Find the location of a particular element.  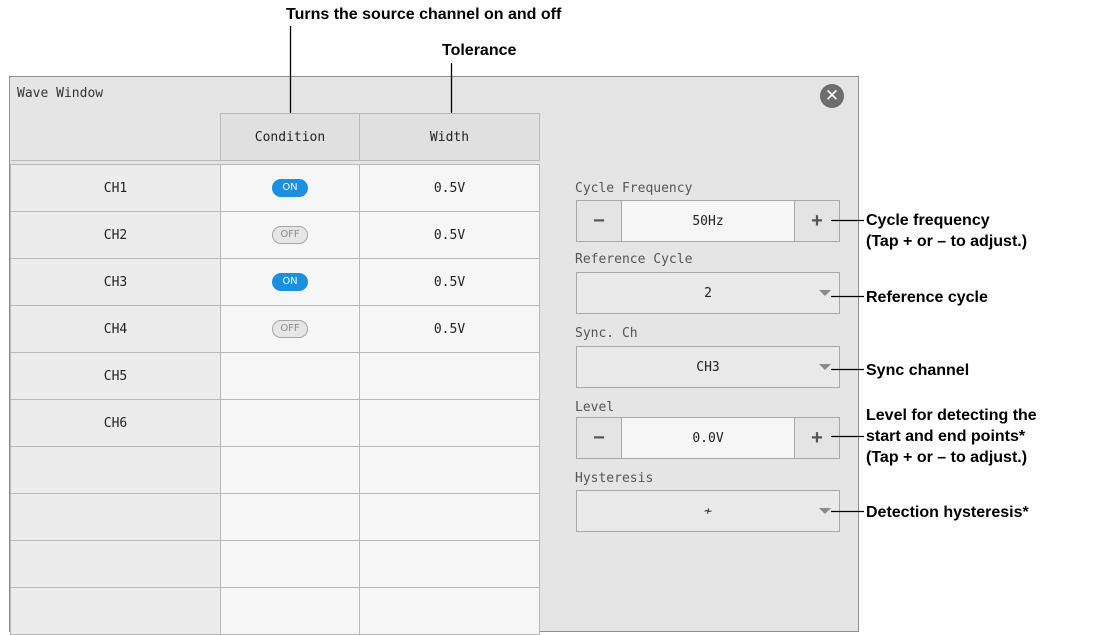

reference-cycle-dropdown: 2 is located at coordinates (708, 293).